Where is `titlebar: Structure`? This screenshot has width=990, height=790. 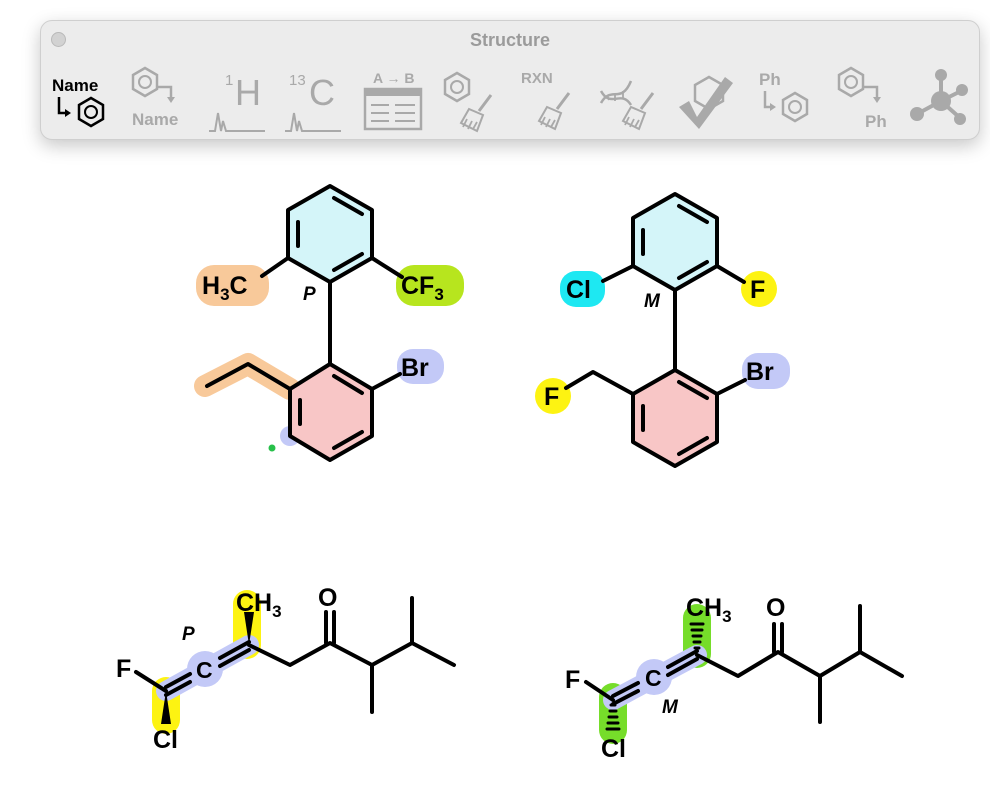 titlebar: Structure is located at coordinates (510, 40).